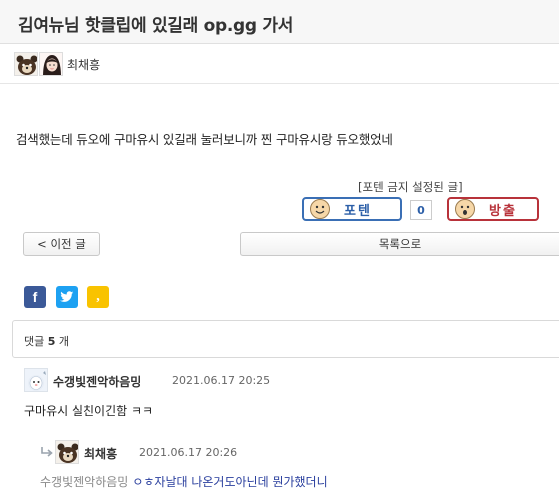 Image resolution: width=559 pixels, height=498 pixels. Describe the element at coordinates (320, 209) in the screenshot. I see `happy-face-icon` at that location.